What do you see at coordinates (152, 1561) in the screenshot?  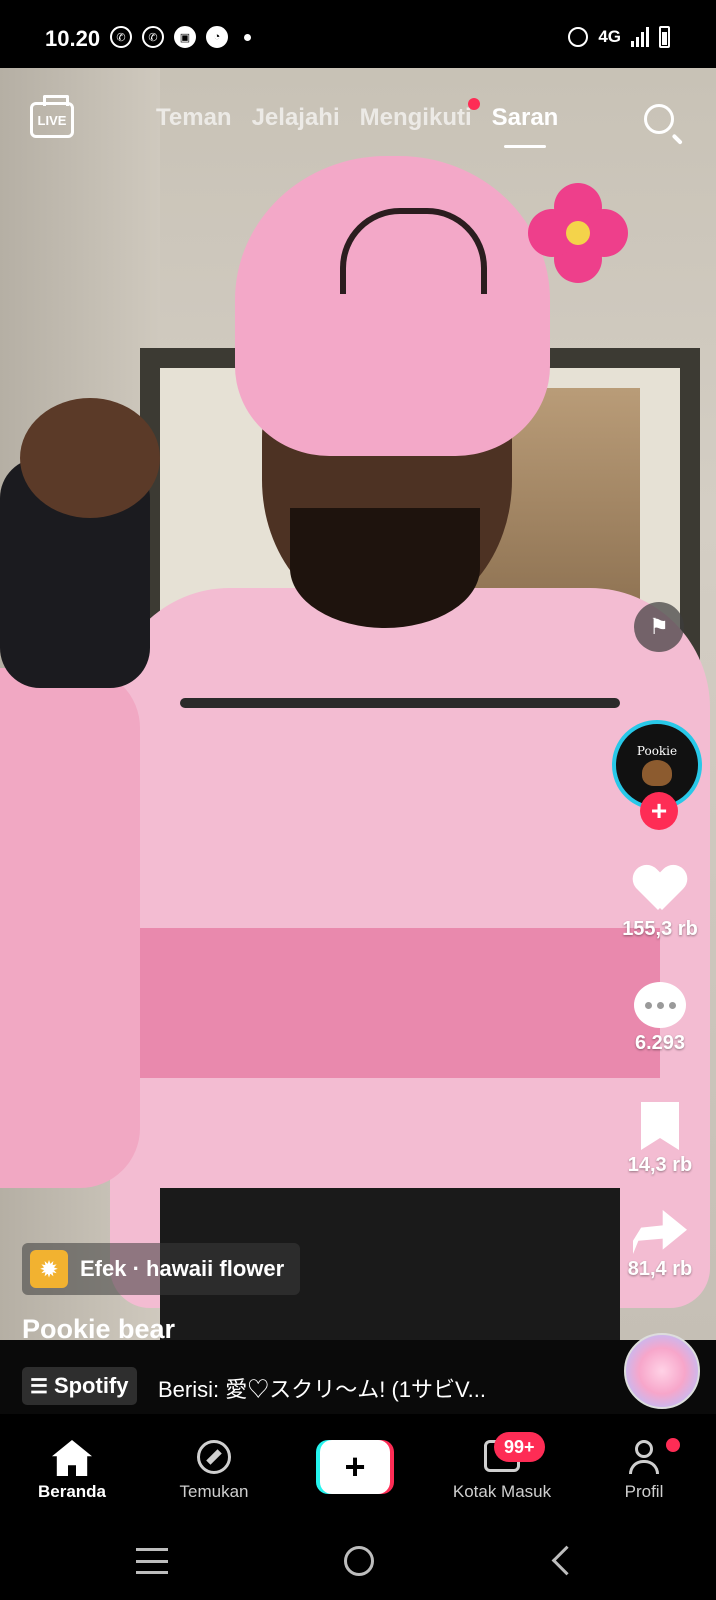 I see `recents-icon` at bounding box center [152, 1561].